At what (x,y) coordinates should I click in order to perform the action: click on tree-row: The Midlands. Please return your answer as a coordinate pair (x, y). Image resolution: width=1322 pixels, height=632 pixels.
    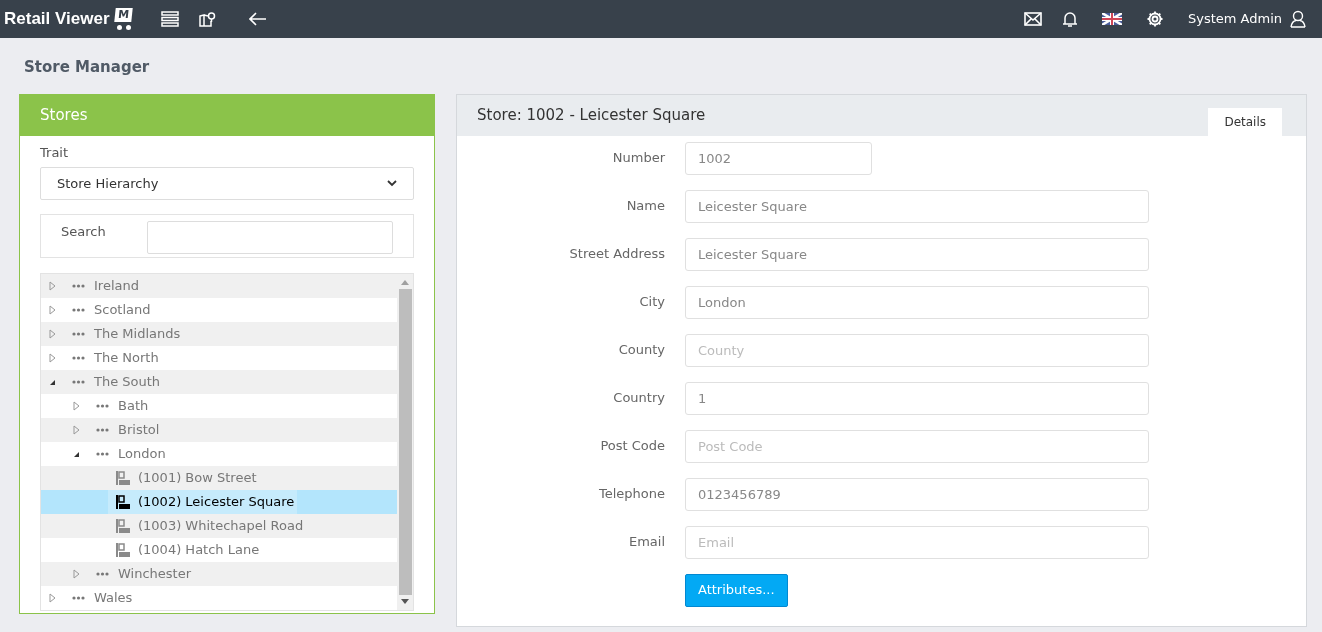
    Looking at the image, I should click on (219, 334).